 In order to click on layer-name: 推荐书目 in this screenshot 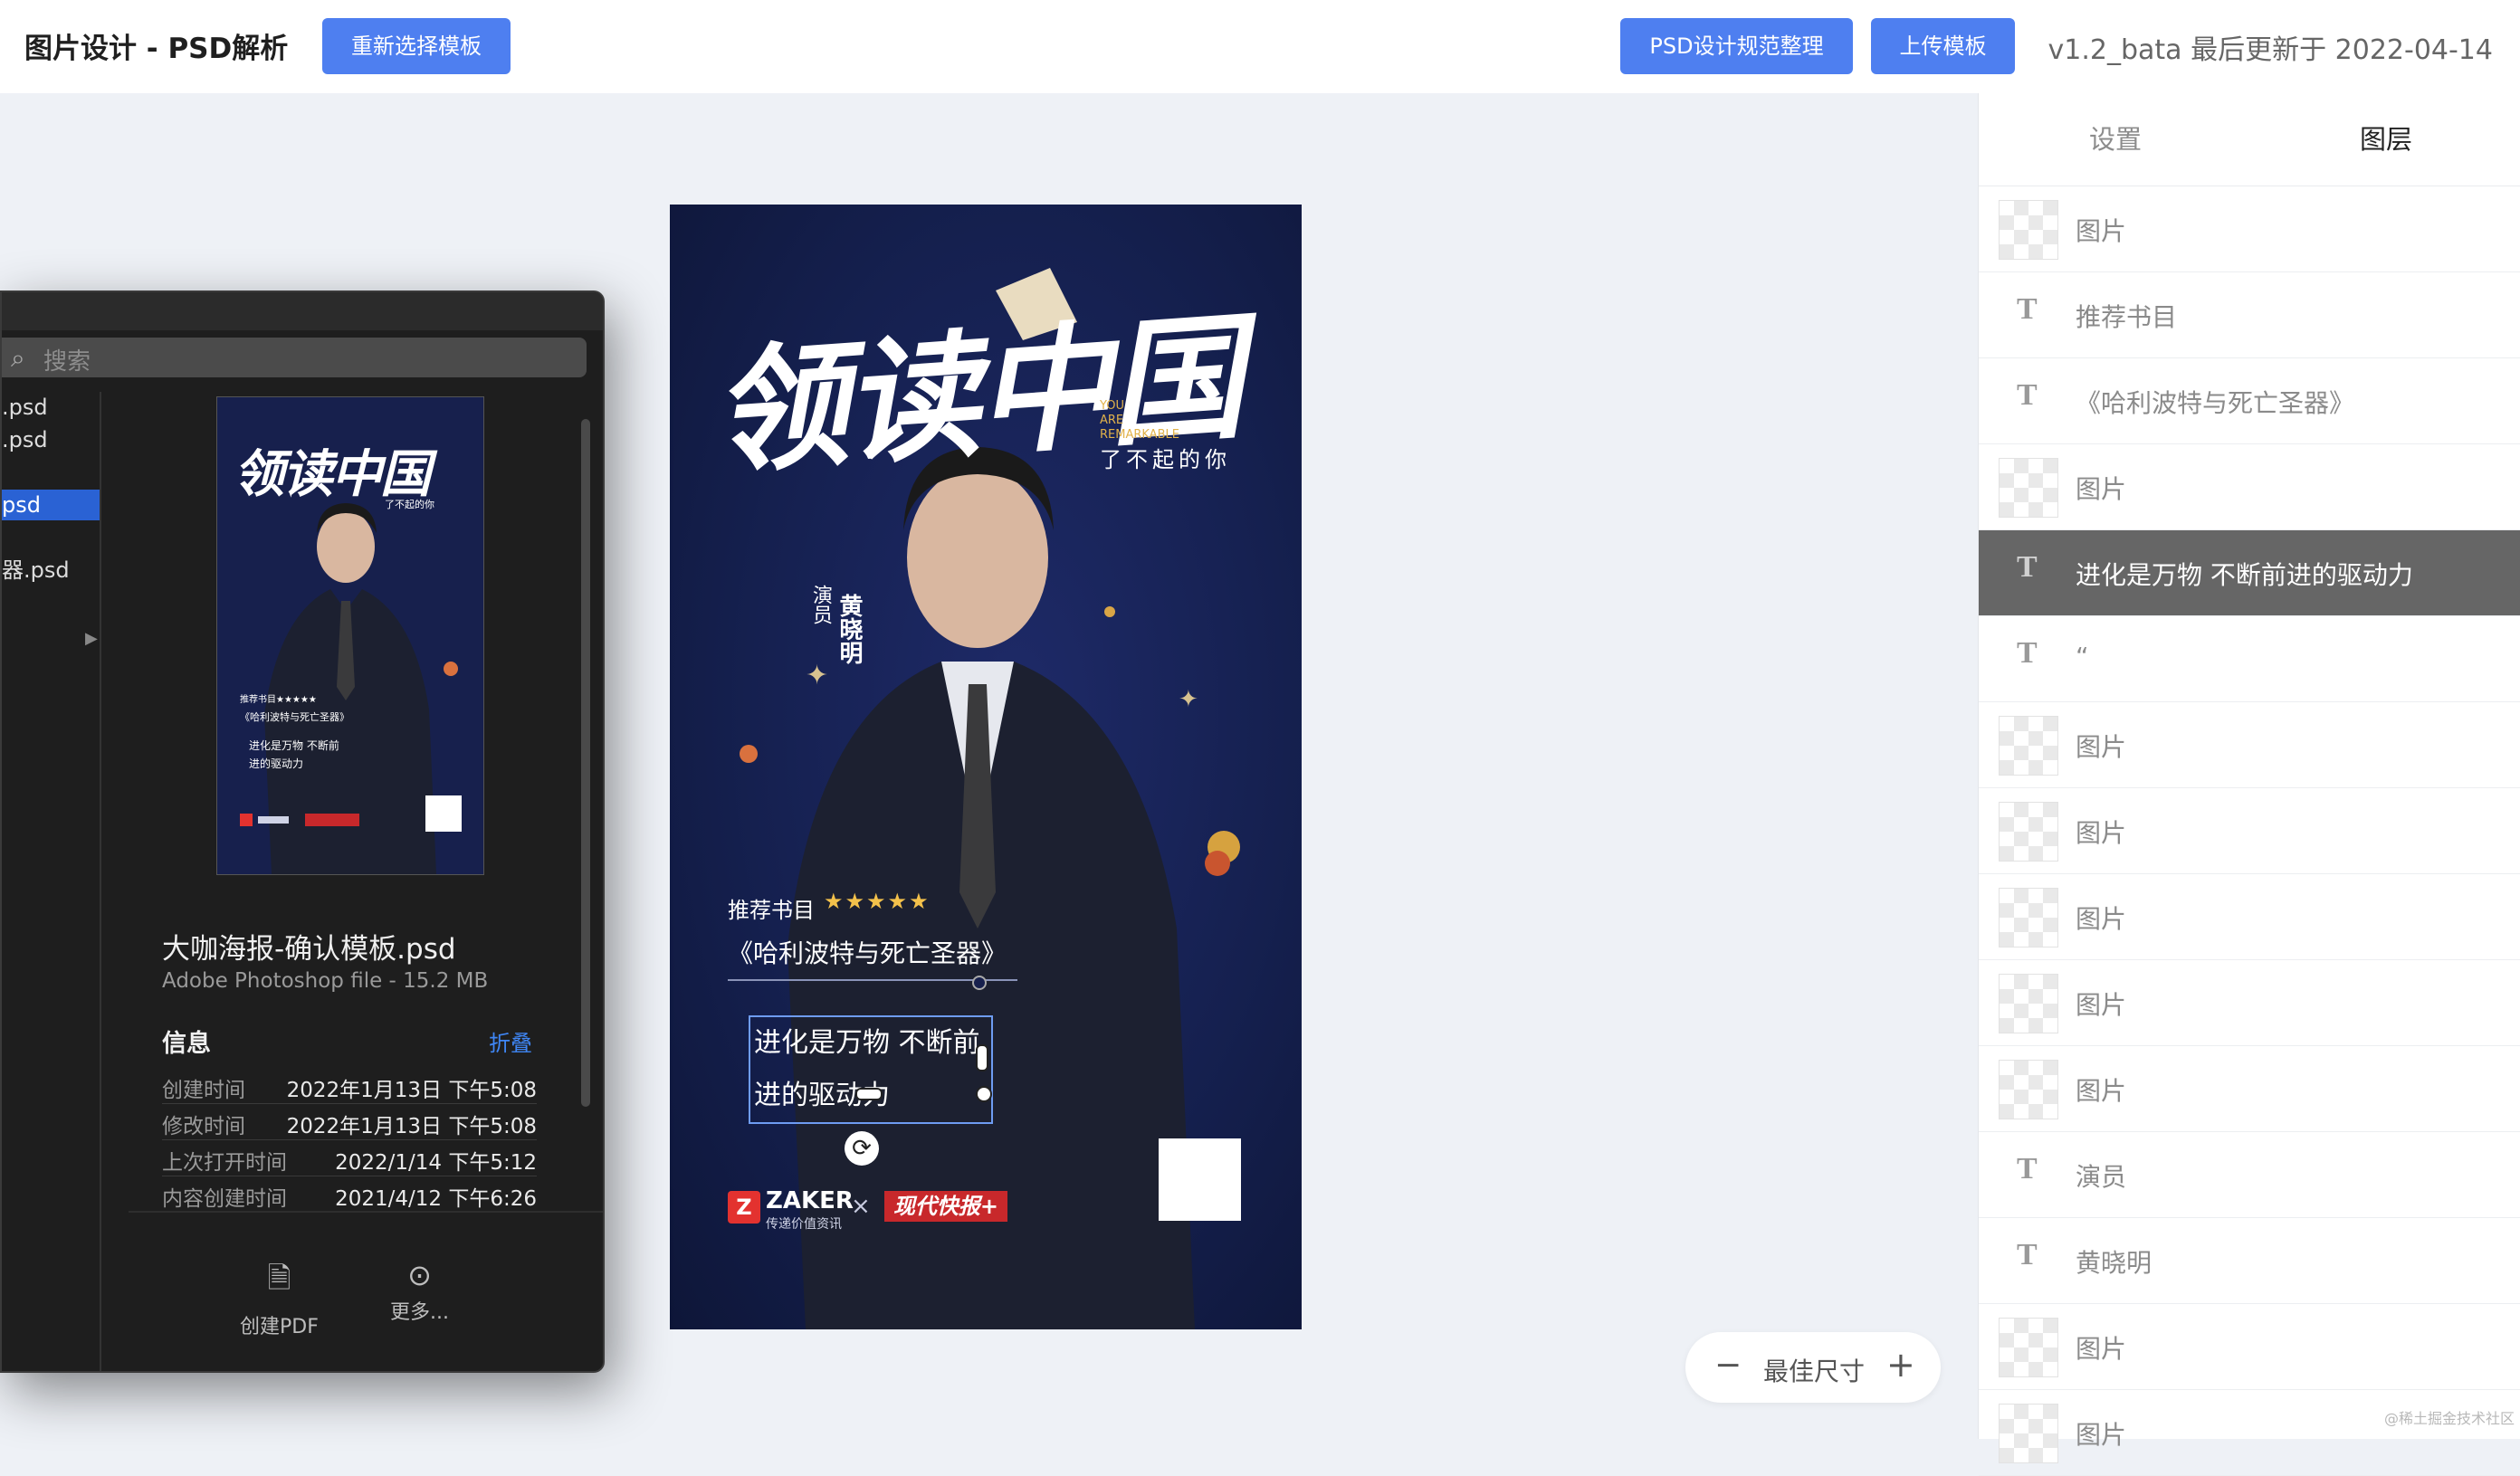, I will do `click(2127, 317)`.